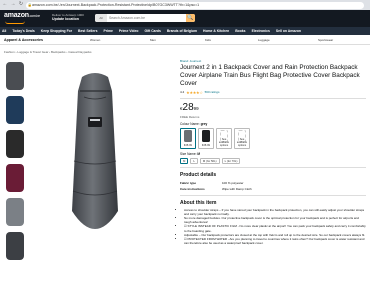  What do you see at coordinates (21, 4) in the screenshot?
I see `reload-icon: ↻` at bounding box center [21, 4].